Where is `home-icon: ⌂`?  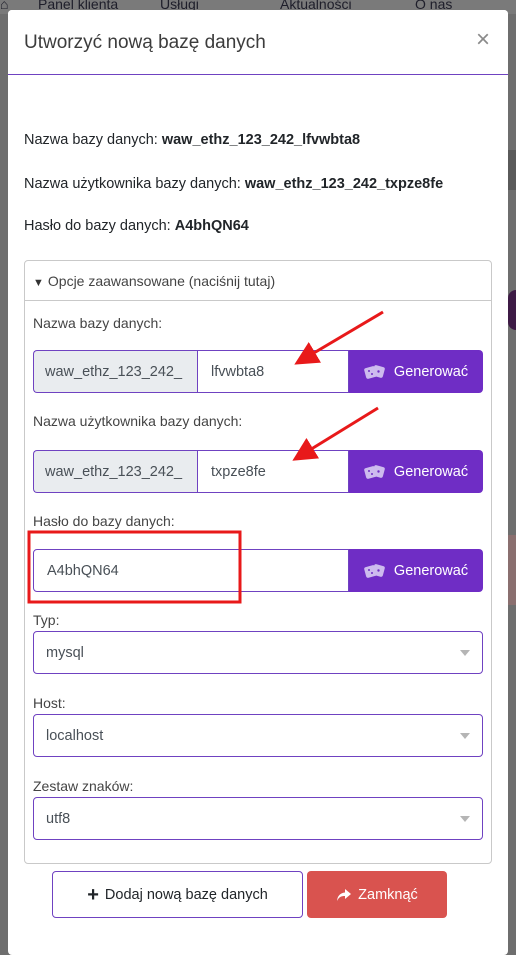 home-icon: ⌂ is located at coordinates (4, 6).